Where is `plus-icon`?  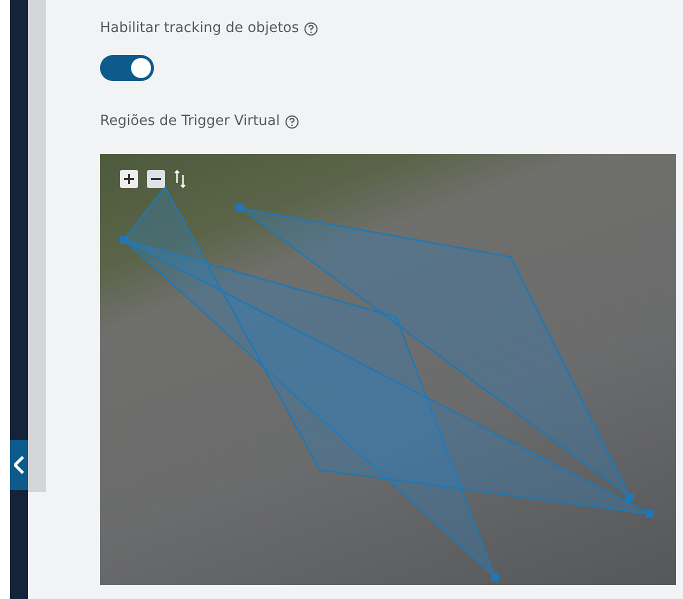
plus-icon is located at coordinates (129, 179).